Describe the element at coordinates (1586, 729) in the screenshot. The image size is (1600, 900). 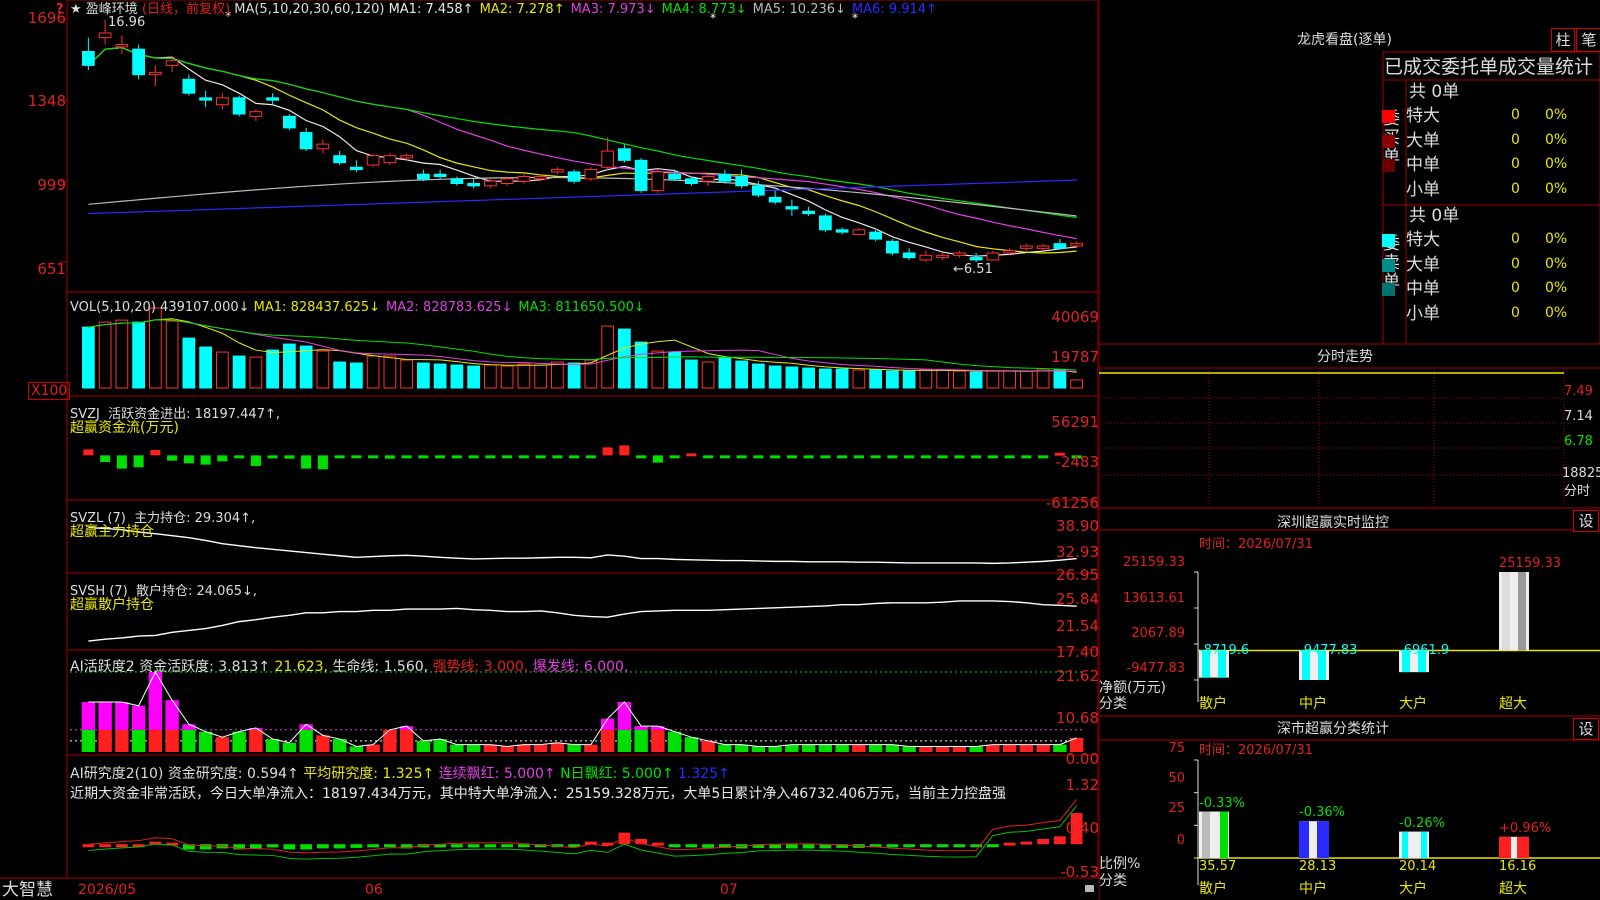
I see `classify-settings-button: 设` at that location.